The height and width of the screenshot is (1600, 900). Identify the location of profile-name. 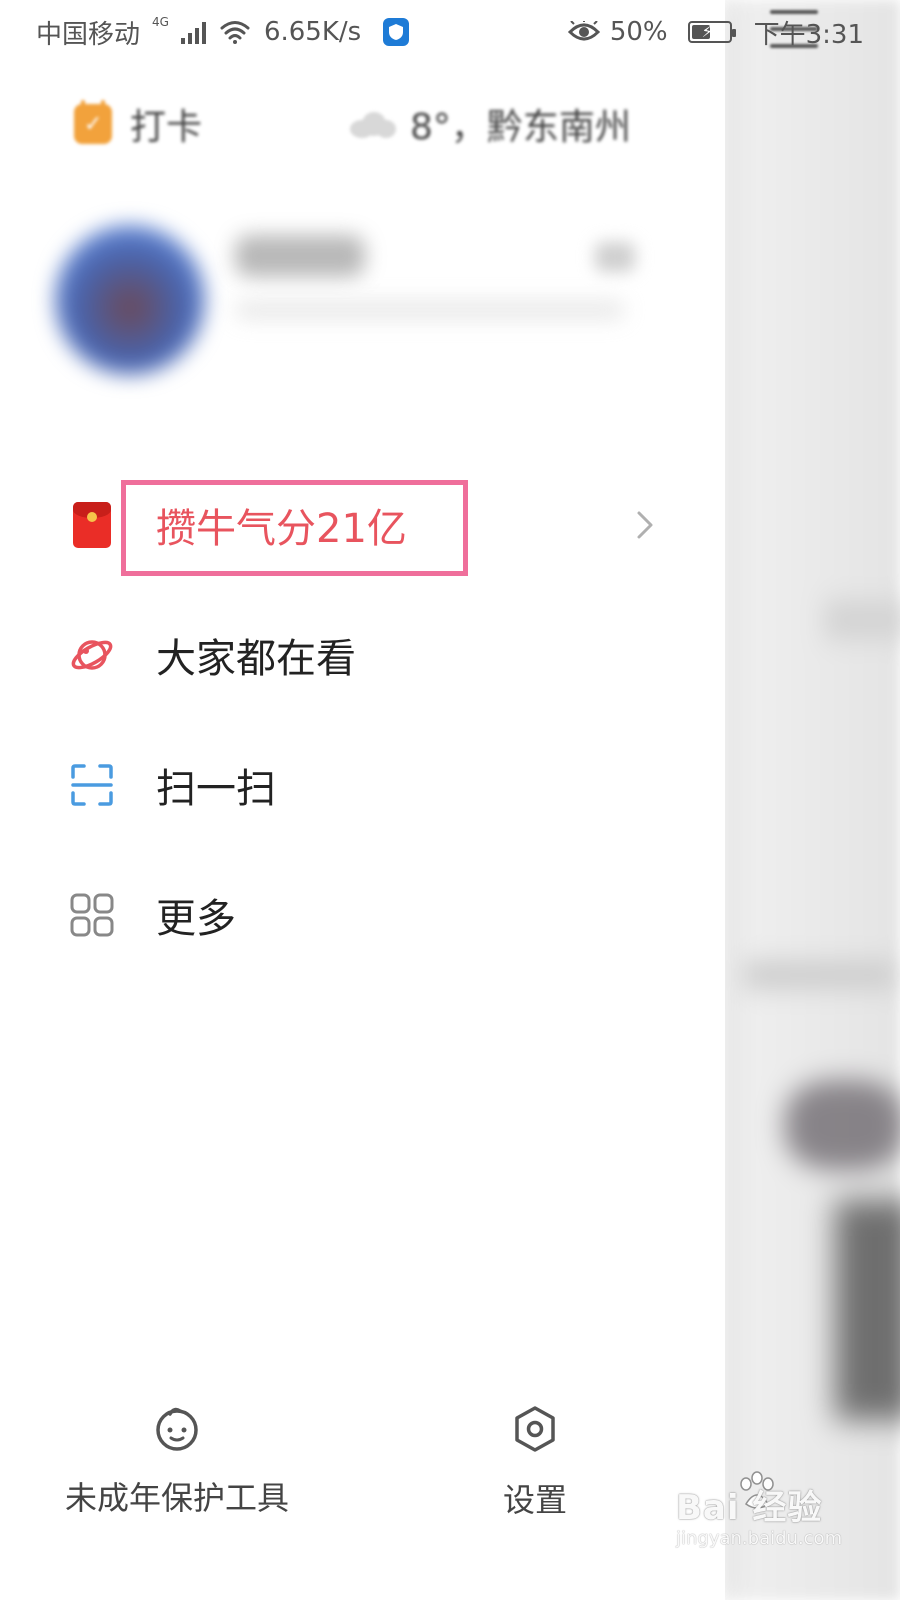
(300, 256).